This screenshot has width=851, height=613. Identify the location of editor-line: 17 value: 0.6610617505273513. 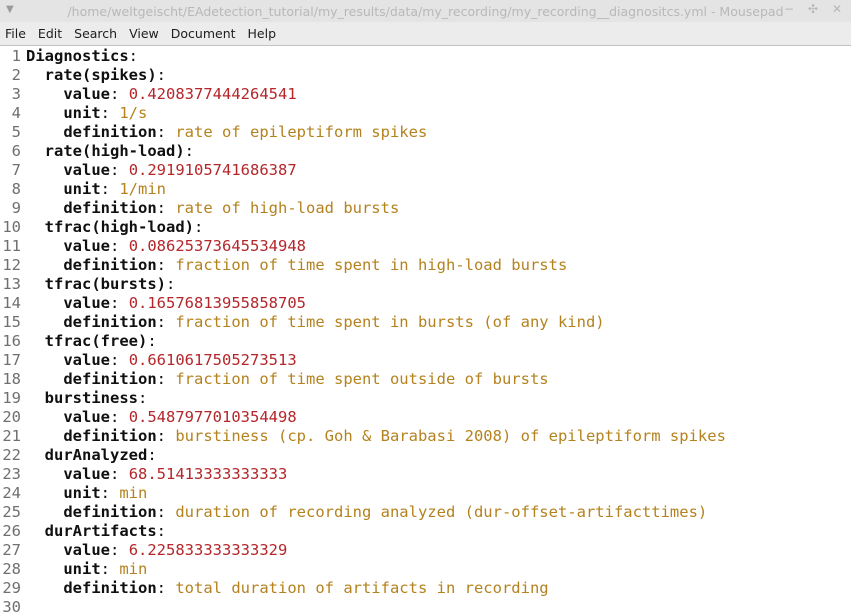
(148, 360).